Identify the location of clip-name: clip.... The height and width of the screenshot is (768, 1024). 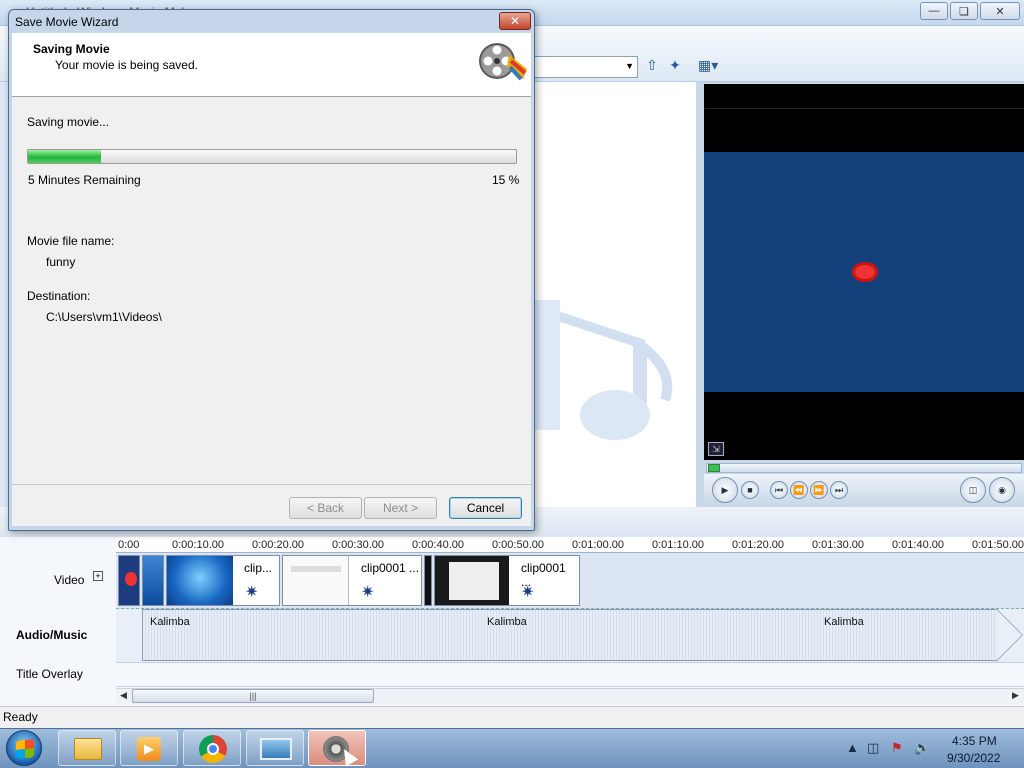
(258, 568).